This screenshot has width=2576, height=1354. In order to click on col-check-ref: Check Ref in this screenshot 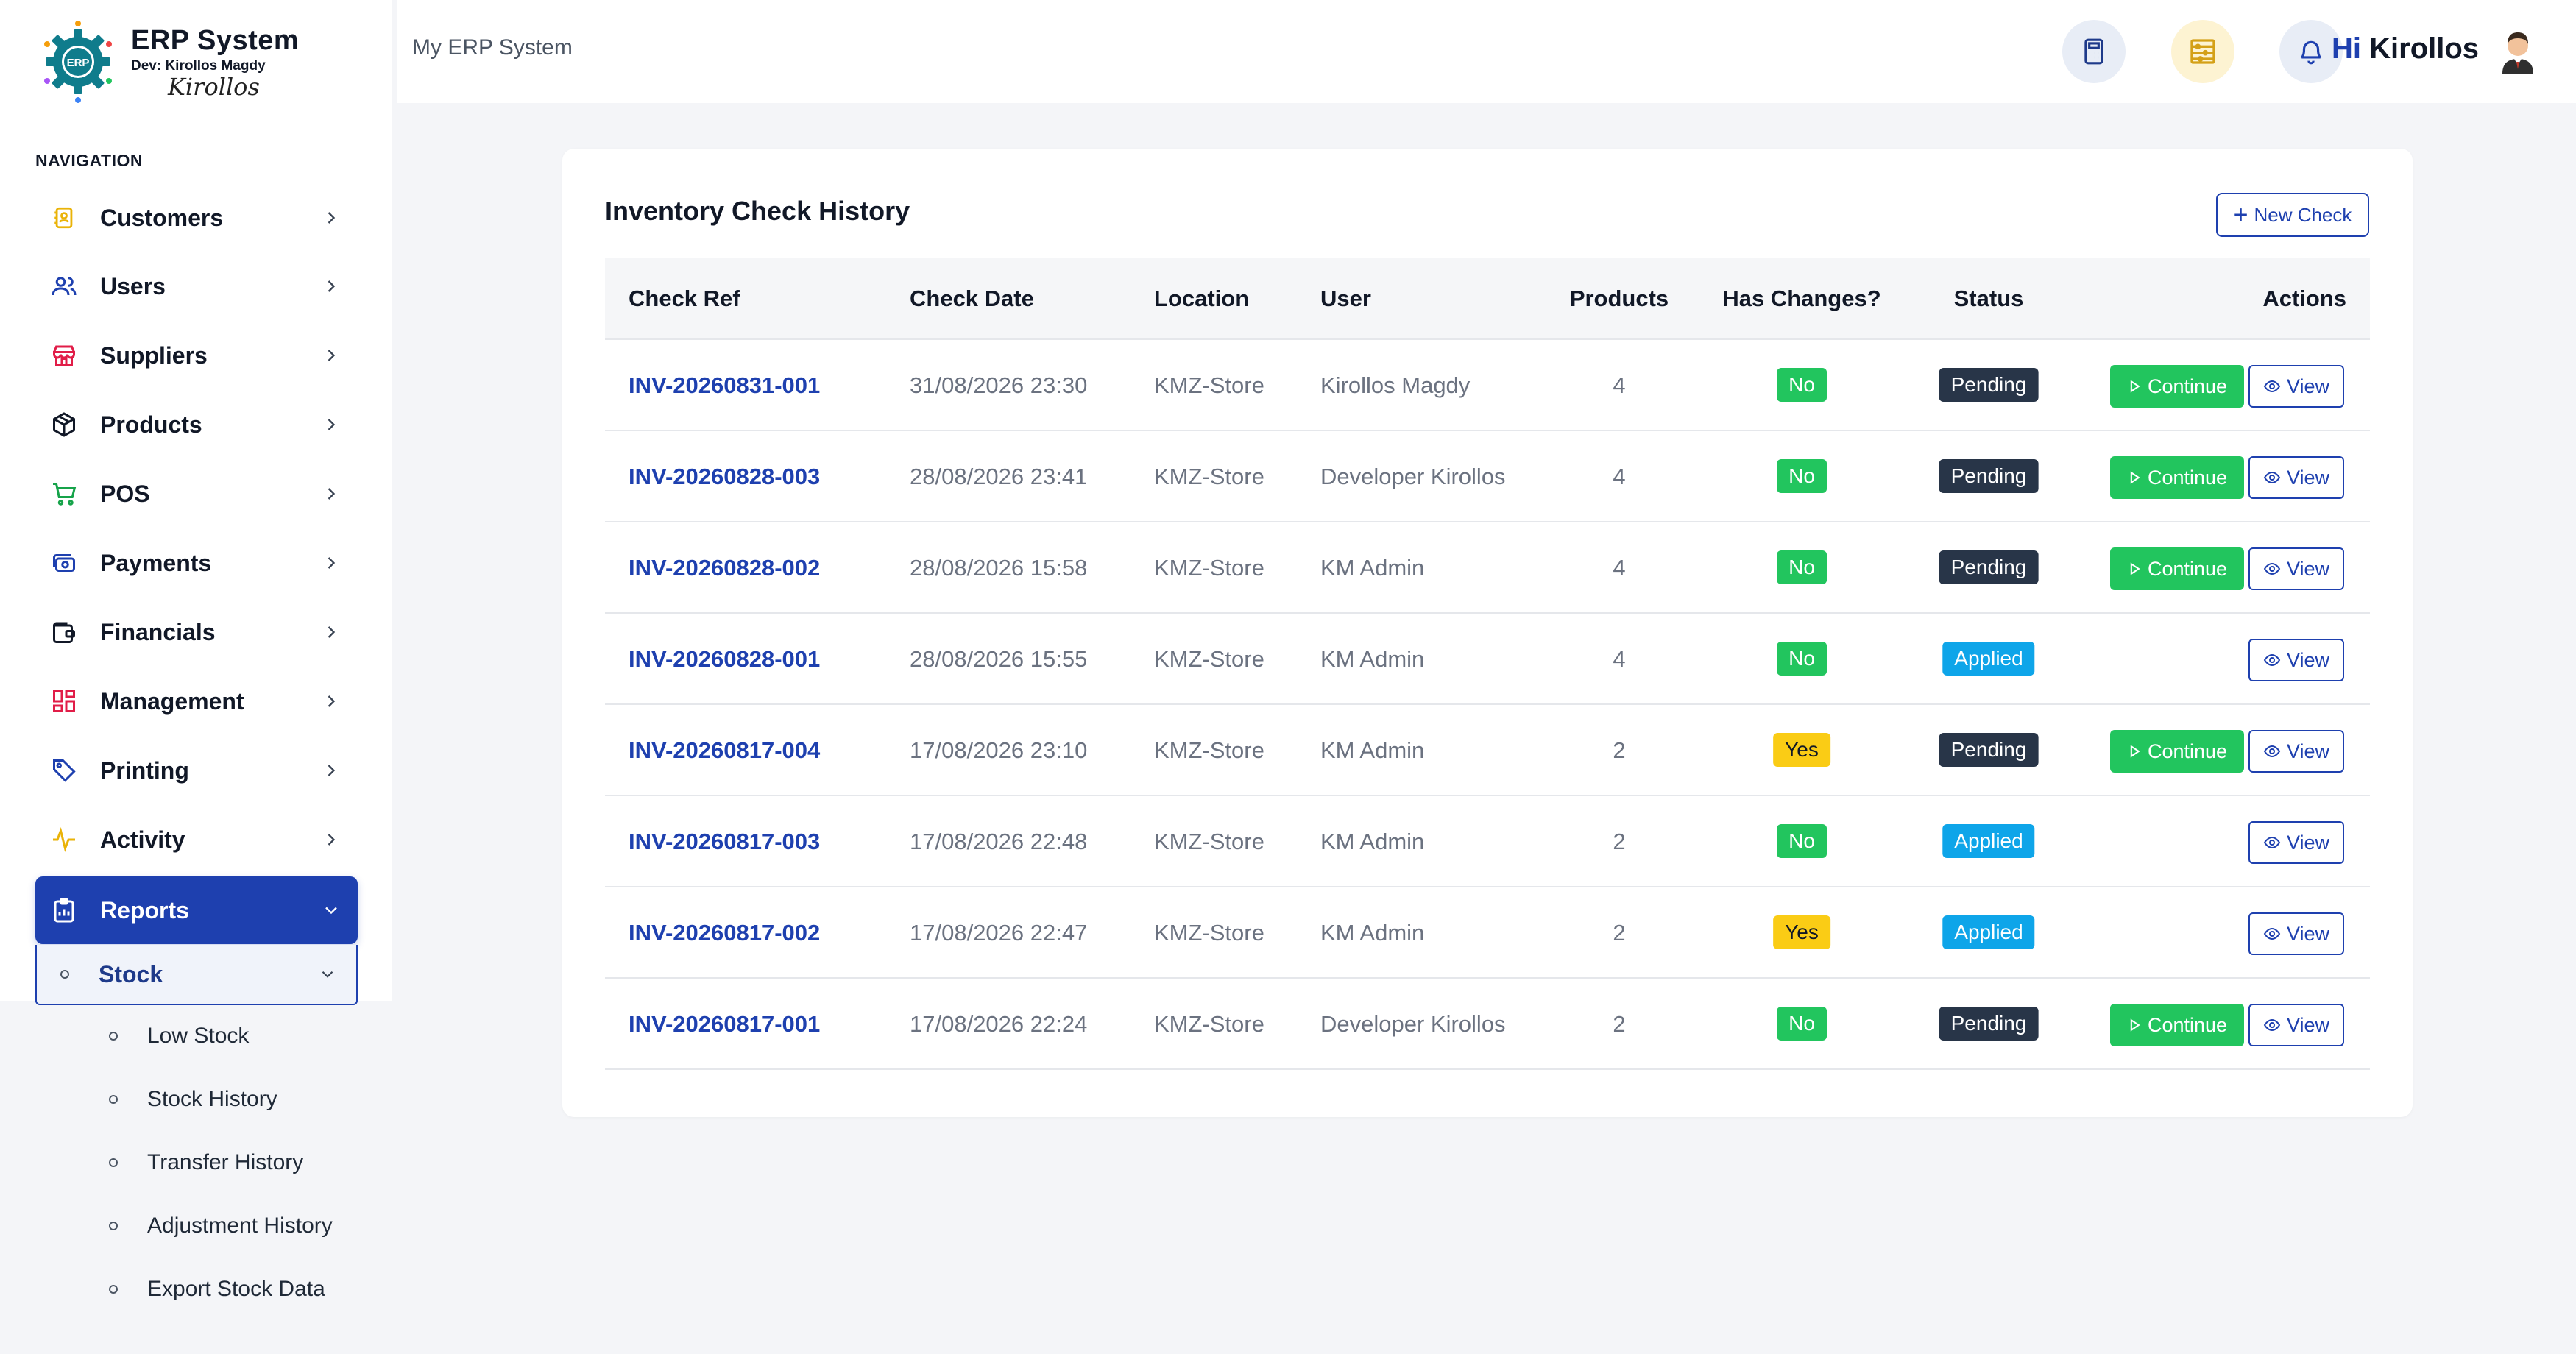, I will do `click(684, 299)`.